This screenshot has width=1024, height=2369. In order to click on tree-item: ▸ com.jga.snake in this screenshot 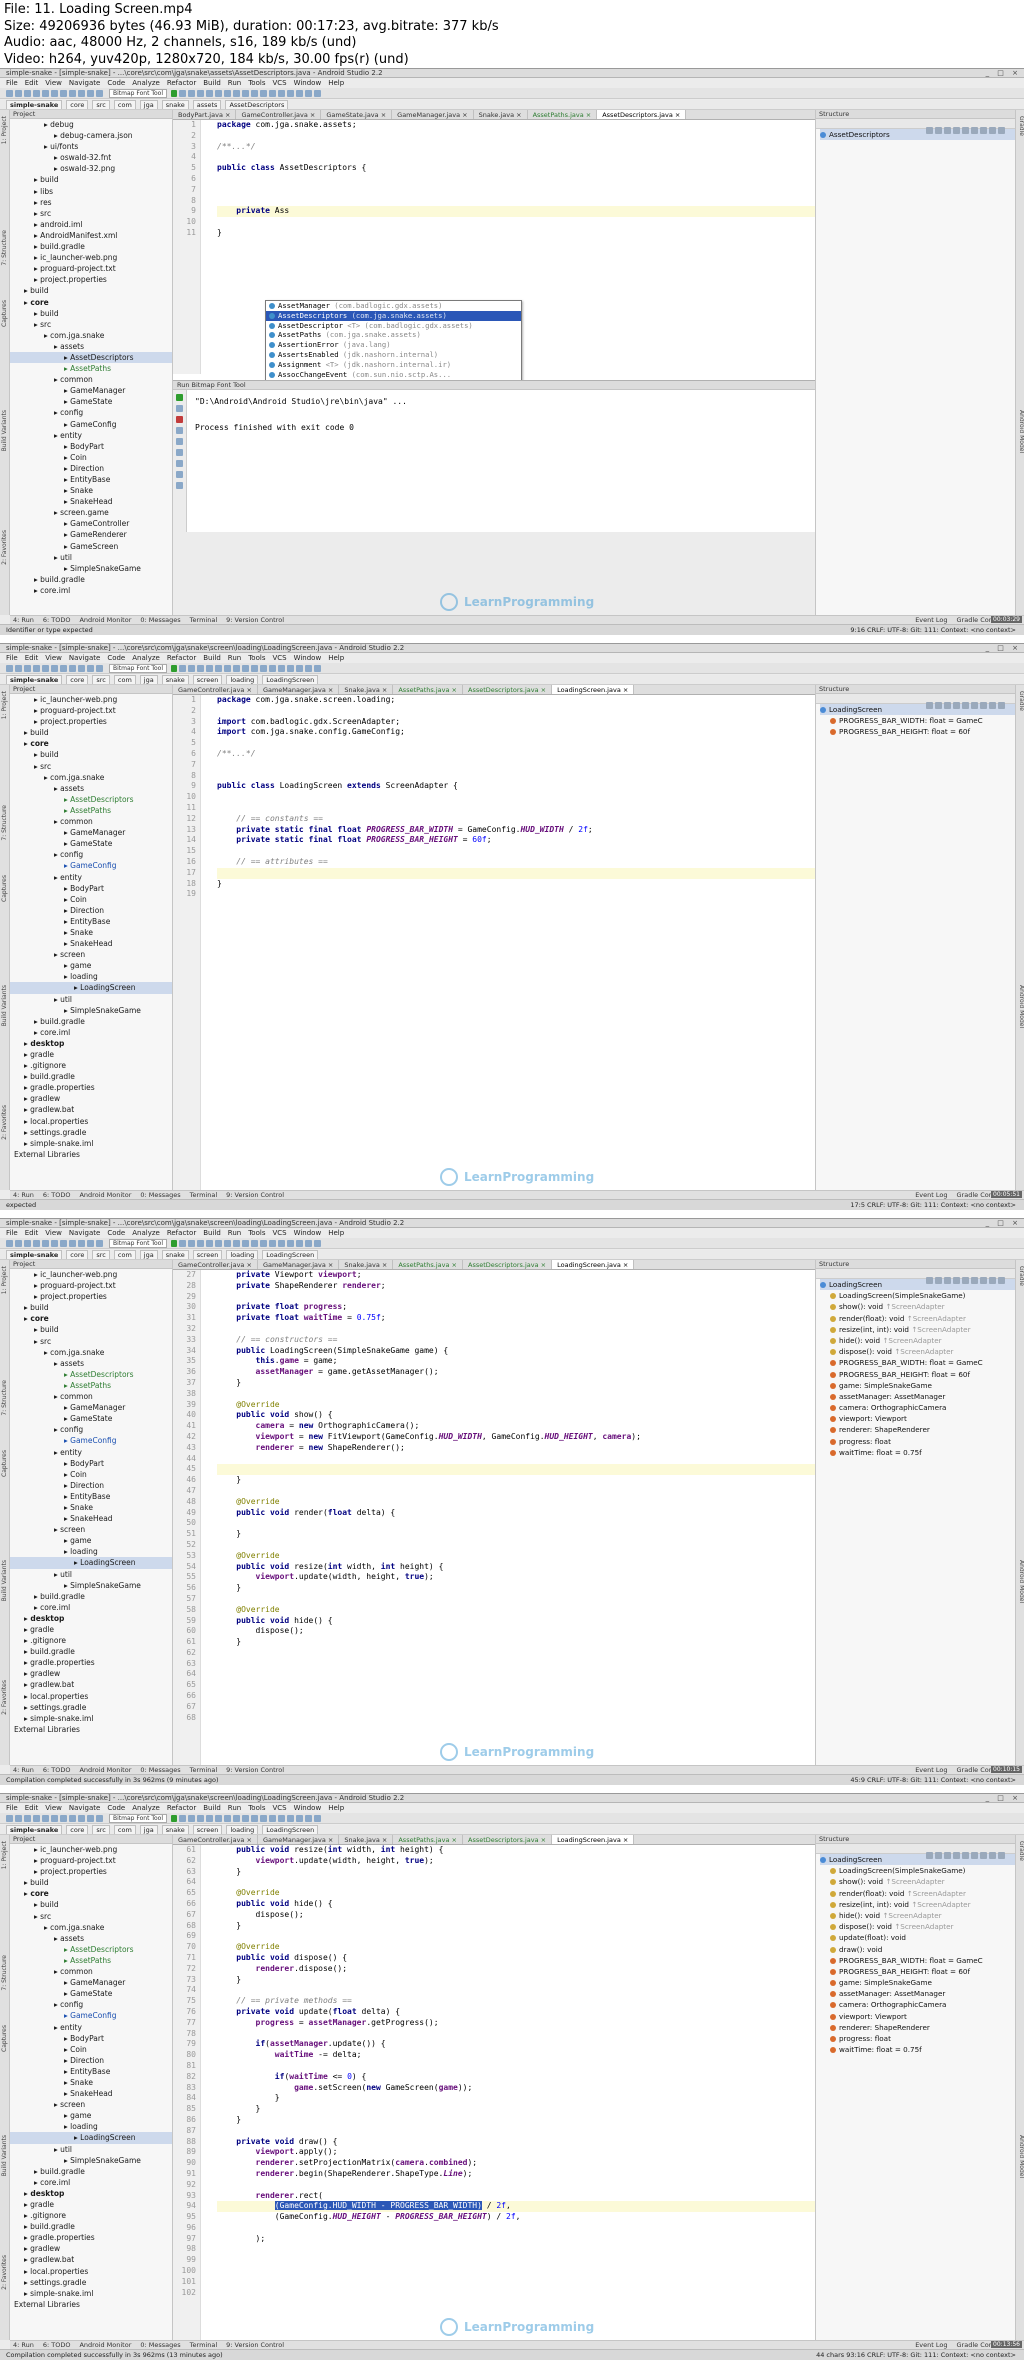, I will do `click(91, 1927)`.